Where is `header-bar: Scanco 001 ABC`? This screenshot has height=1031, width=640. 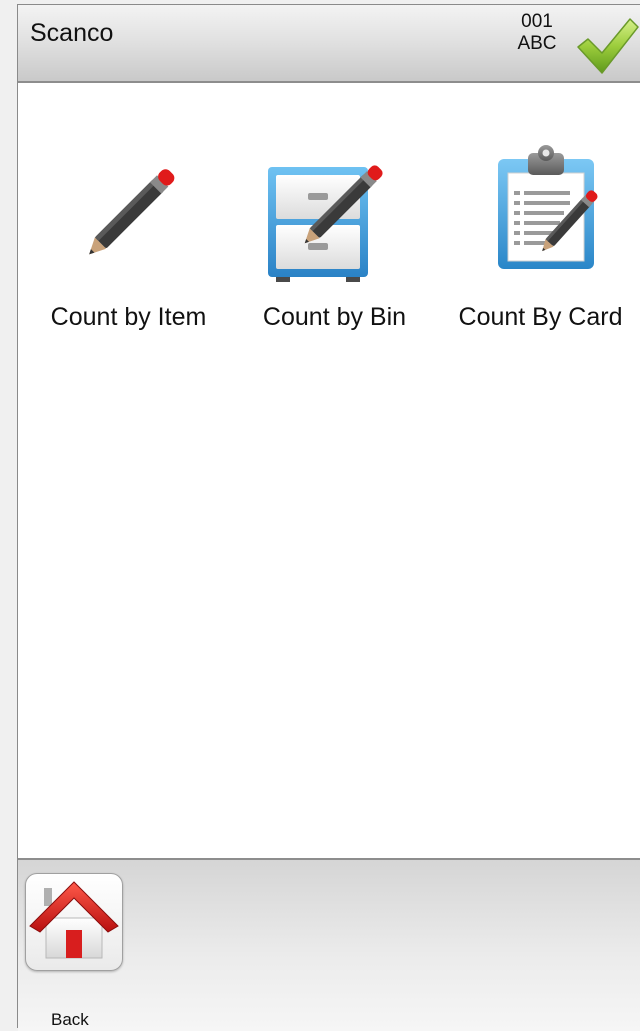
header-bar: Scanco 001 ABC is located at coordinates (329, 44).